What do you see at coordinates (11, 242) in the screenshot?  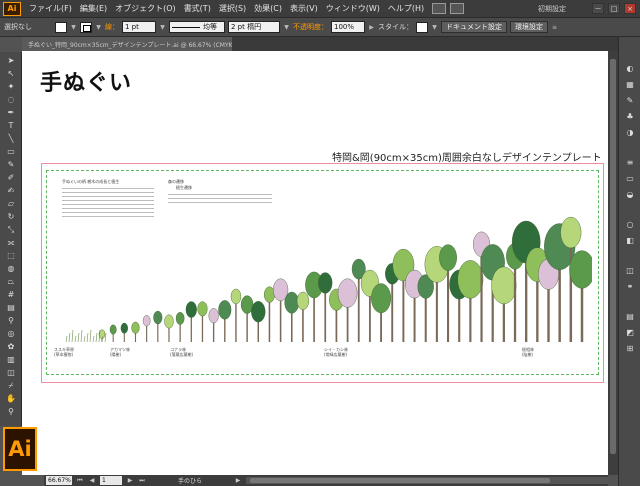 I see `width-icon: ⟗` at bounding box center [11, 242].